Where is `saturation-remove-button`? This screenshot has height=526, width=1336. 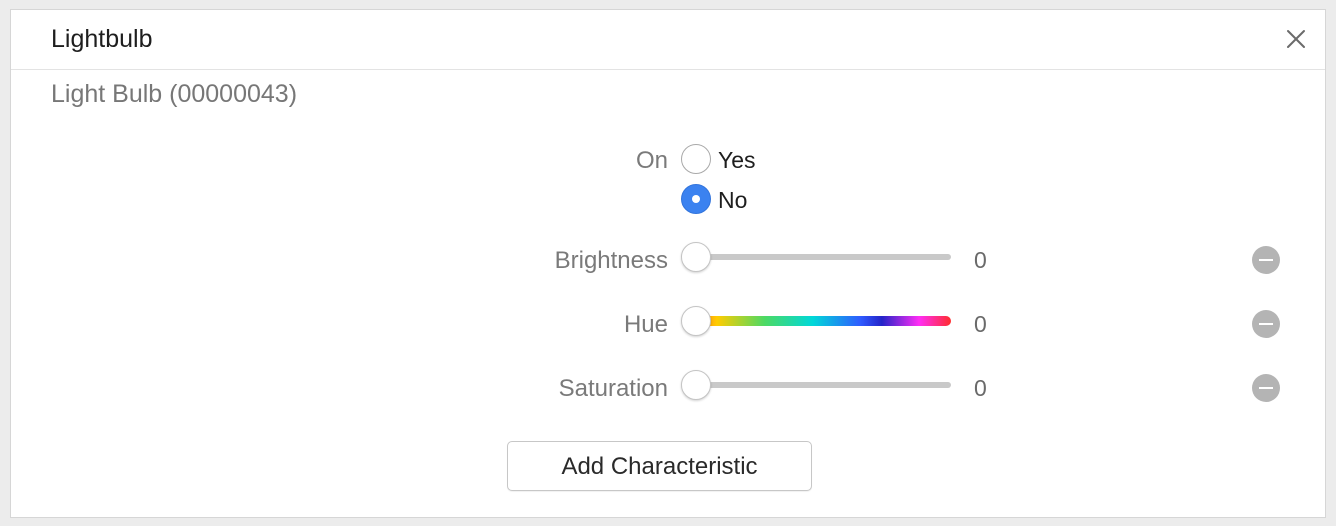
saturation-remove-button is located at coordinates (1266, 388).